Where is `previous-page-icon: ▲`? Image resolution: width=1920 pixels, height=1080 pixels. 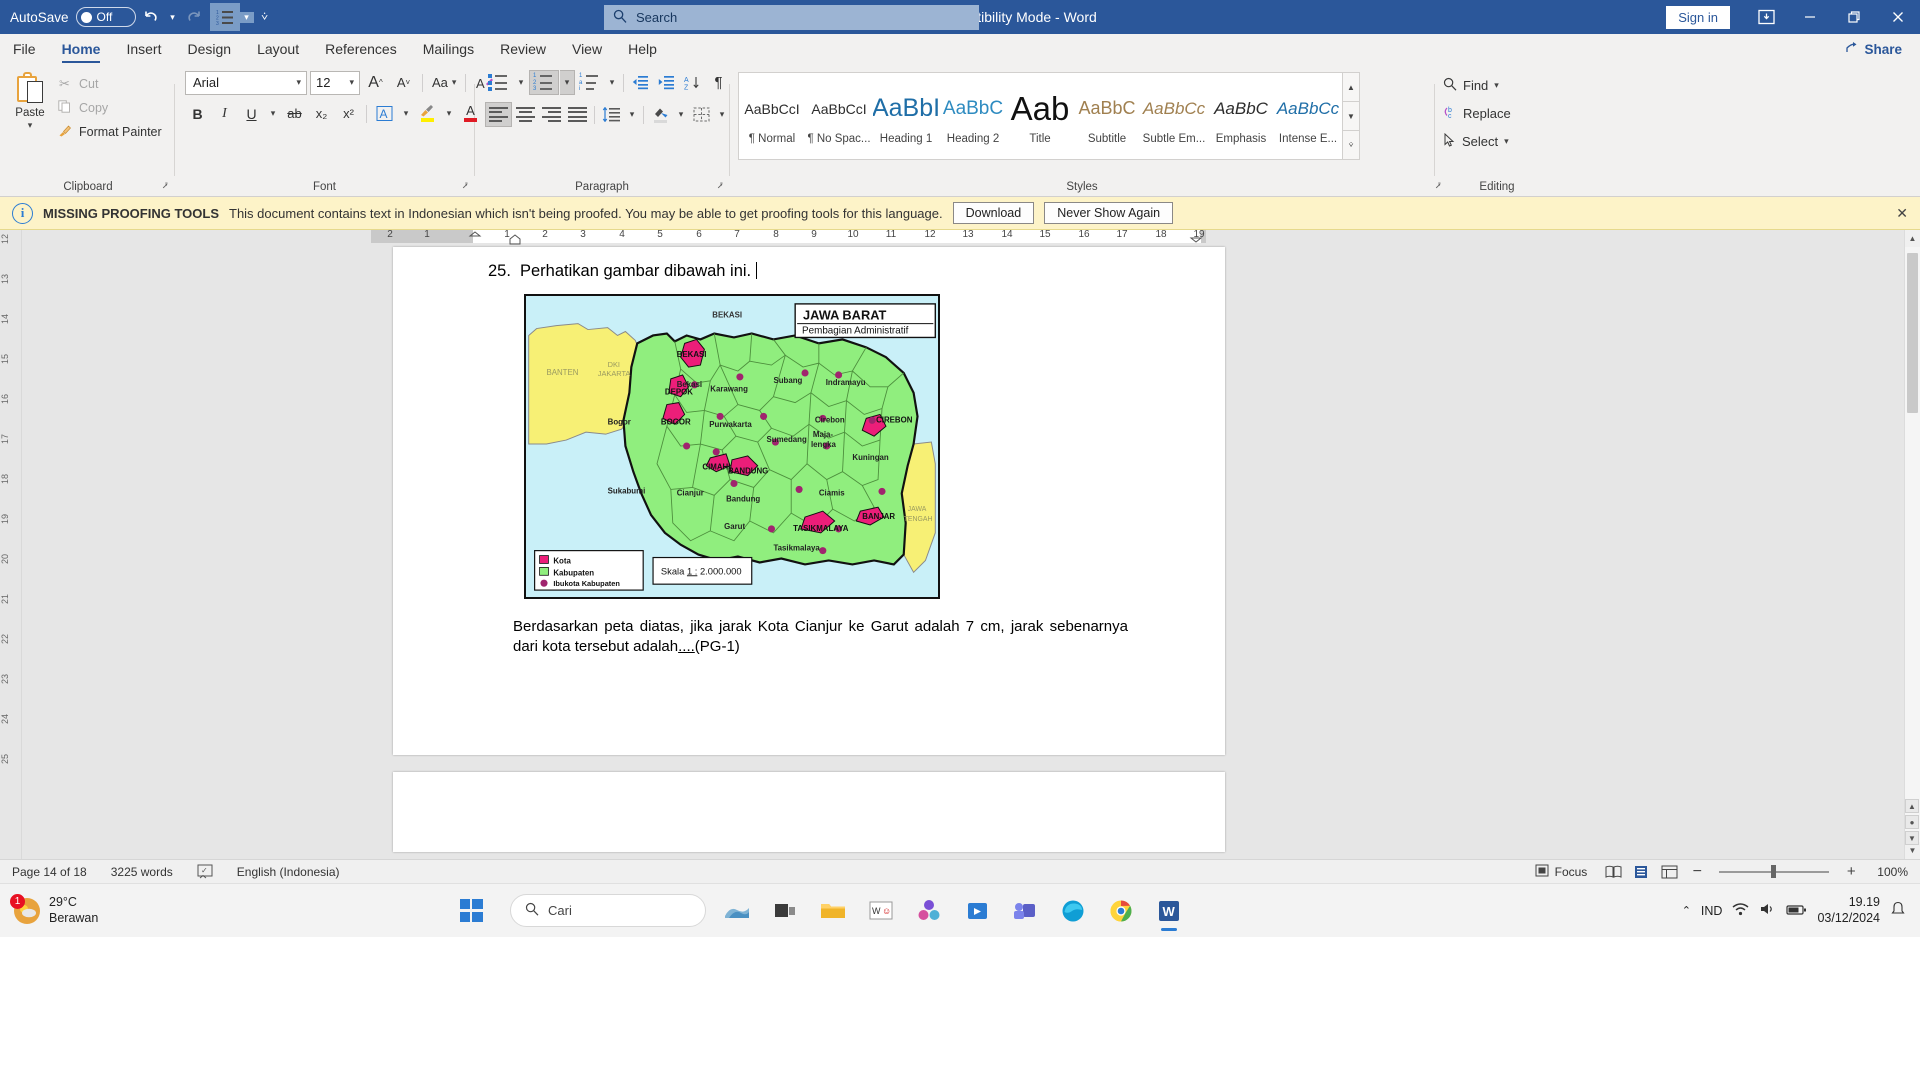 previous-page-icon: ▲ is located at coordinates (1912, 806).